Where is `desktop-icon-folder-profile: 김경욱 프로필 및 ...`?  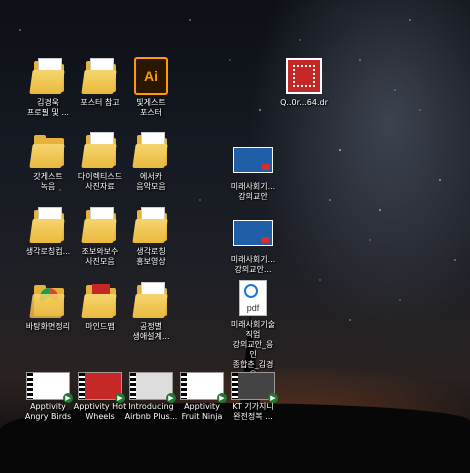 desktop-icon-folder-profile: 김경욱 프로필 및 ... is located at coordinates (48, 87).